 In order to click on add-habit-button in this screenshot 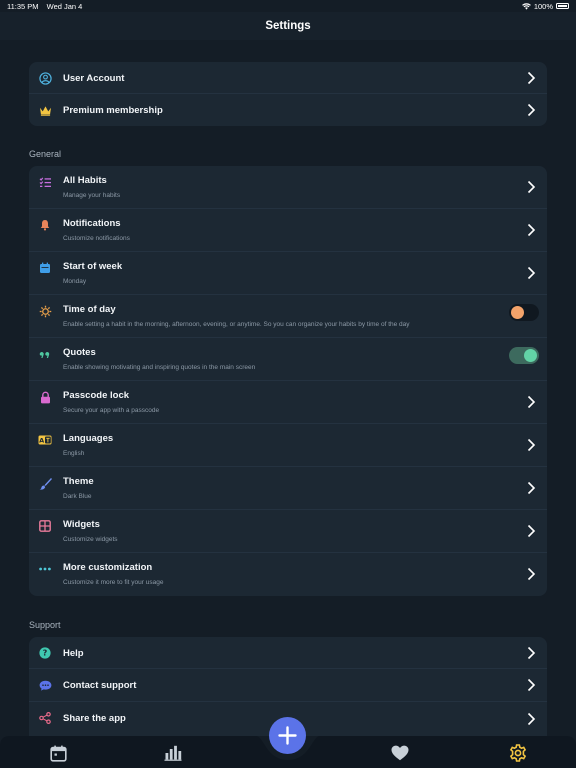, I will do `click(287, 735)`.